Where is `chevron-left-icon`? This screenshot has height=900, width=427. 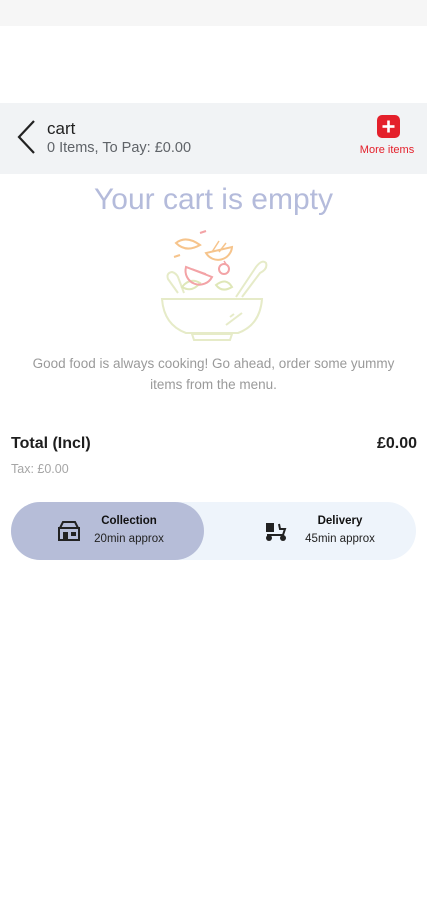 chevron-left-icon is located at coordinates (26, 137).